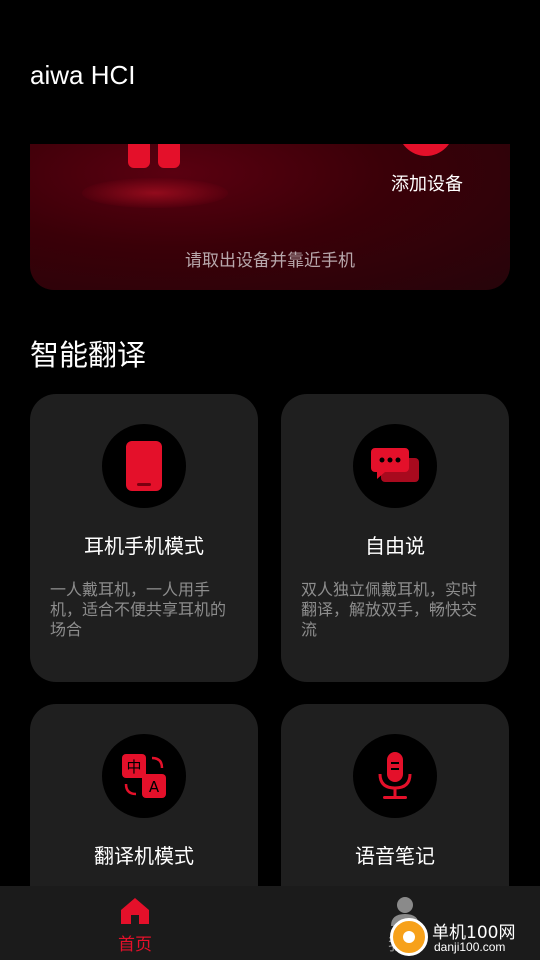 This screenshot has height=960, width=540. What do you see at coordinates (88, 355) in the screenshot?
I see `section-title: 智能翻译` at bounding box center [88, 355].